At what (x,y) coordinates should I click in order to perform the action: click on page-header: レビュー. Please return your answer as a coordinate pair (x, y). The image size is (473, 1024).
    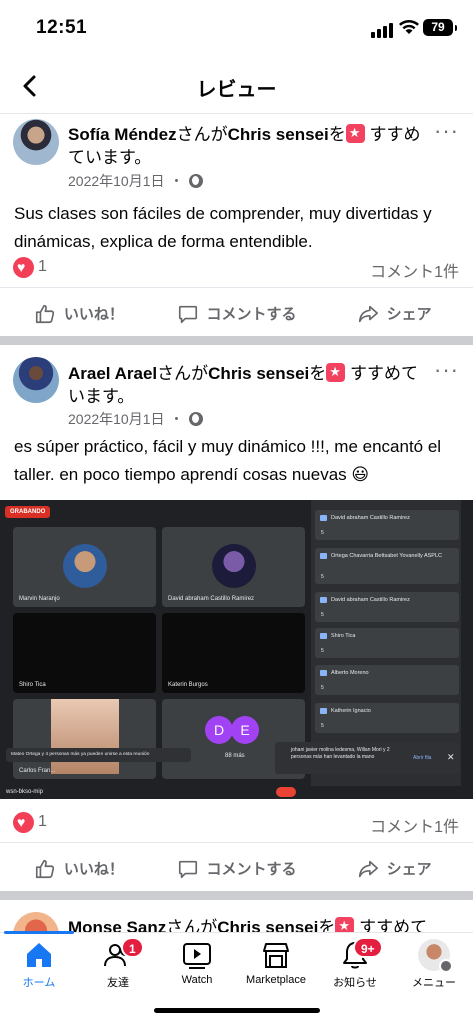
    Looking at the image, I should click on (236, 85).